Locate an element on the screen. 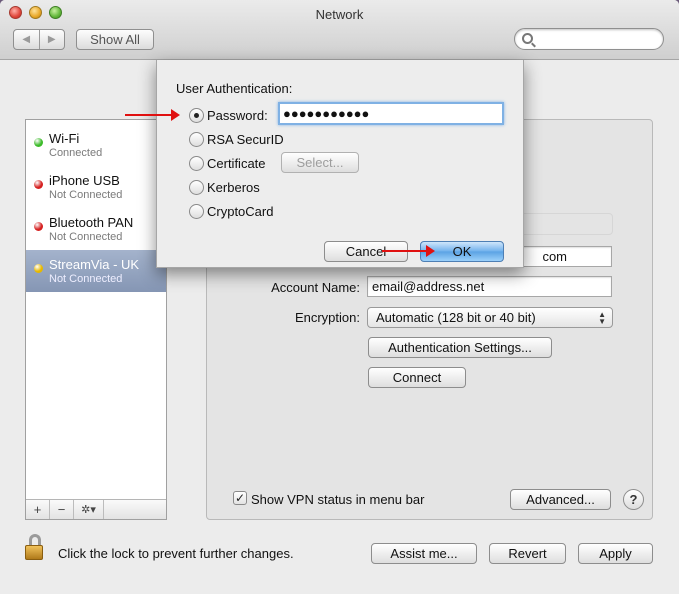  revert-button: Revert is located at coordinates (527, 553).